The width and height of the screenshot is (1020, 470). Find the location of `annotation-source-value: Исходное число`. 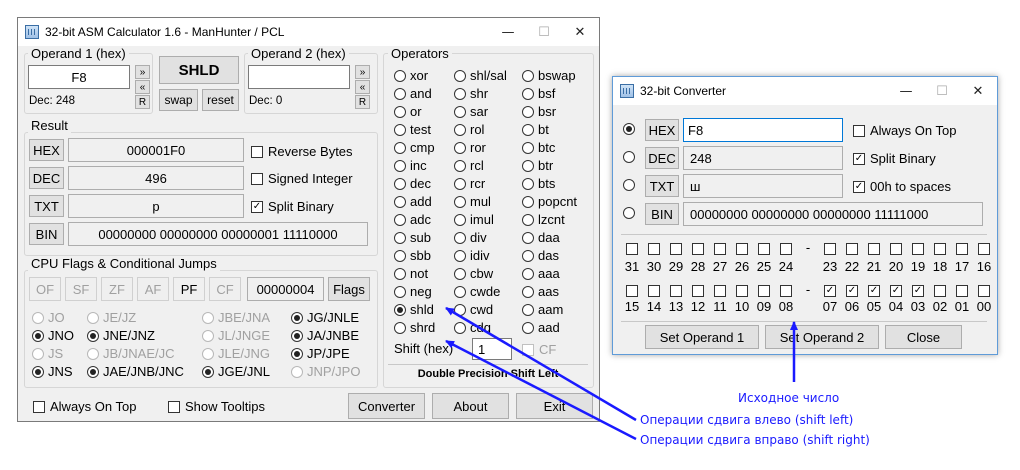

annotation-source-value: Исходное число is located at coordinates (788, 398).